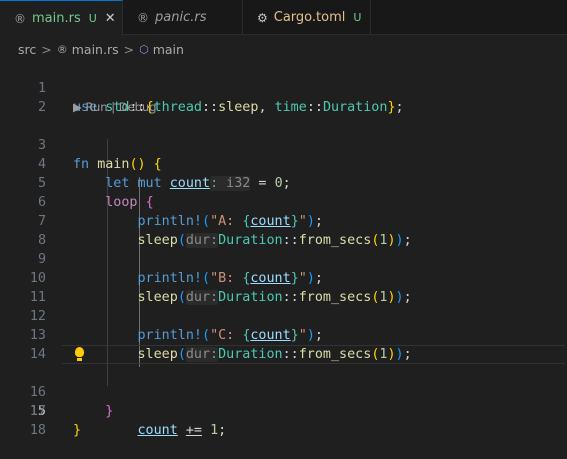 The width and height of the screenshot is (567, 459). Describe the element at coordinates (283, 144) in the screenshot. I see `code-line: 3 fn main() {` at that location.